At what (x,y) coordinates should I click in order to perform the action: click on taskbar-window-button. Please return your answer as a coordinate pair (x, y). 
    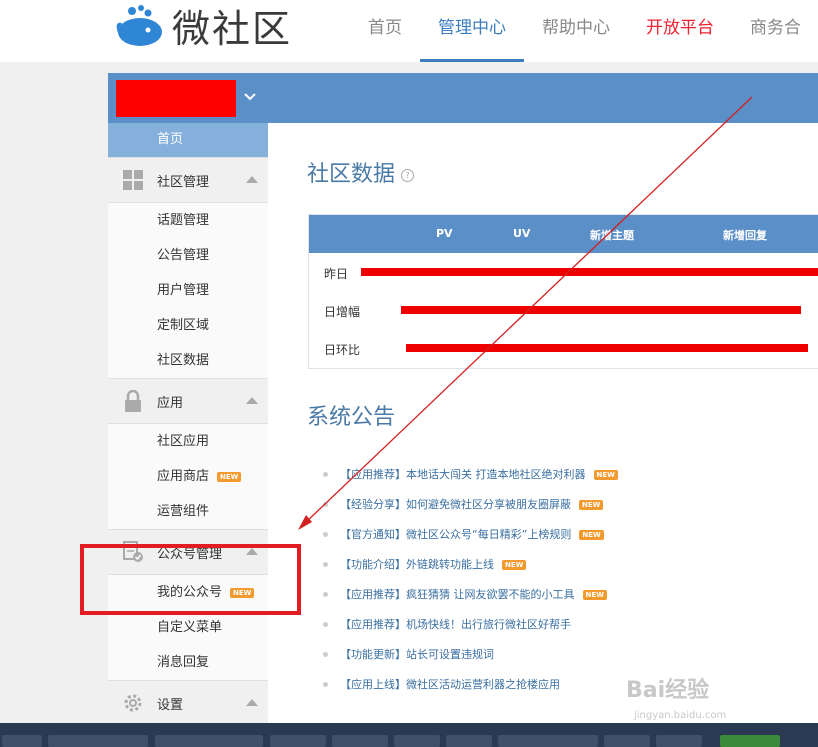
    Looking at the image, I should click on (548, 741).